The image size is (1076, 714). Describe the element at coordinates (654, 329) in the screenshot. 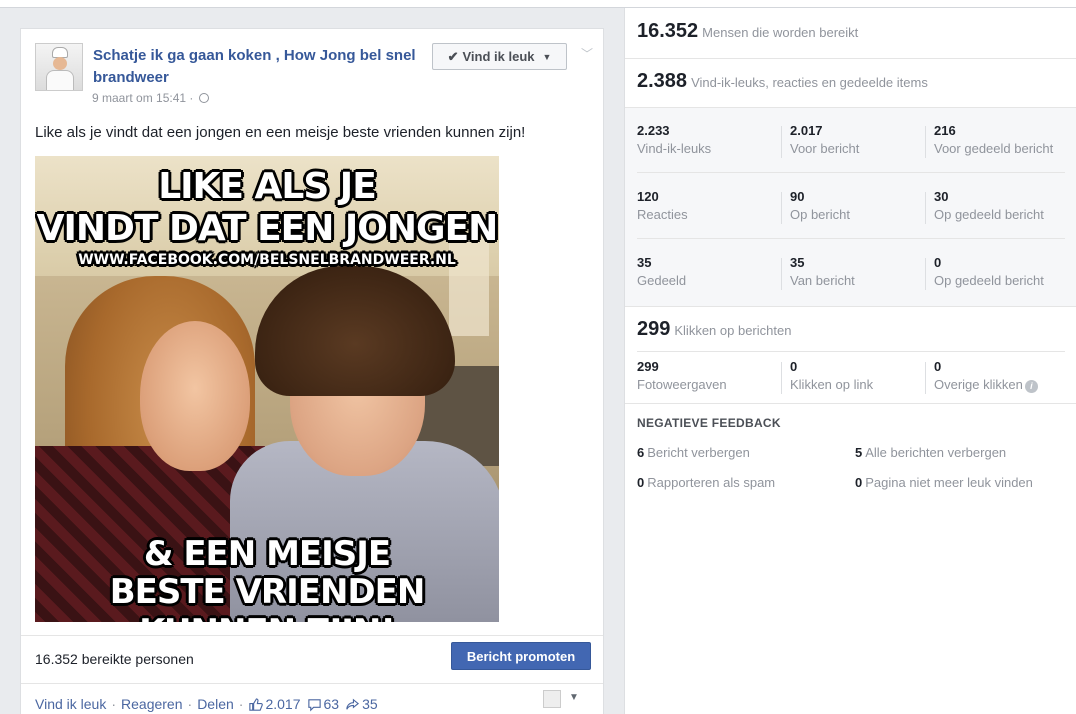

I see `clicks-value: 299` at that location.